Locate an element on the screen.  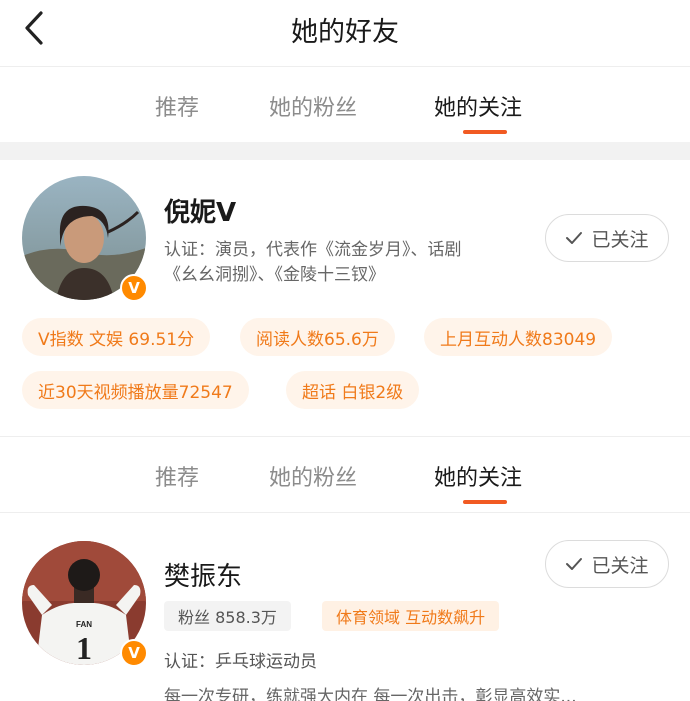
top-bar: 她的好友 is located at coordinates (345, 30).